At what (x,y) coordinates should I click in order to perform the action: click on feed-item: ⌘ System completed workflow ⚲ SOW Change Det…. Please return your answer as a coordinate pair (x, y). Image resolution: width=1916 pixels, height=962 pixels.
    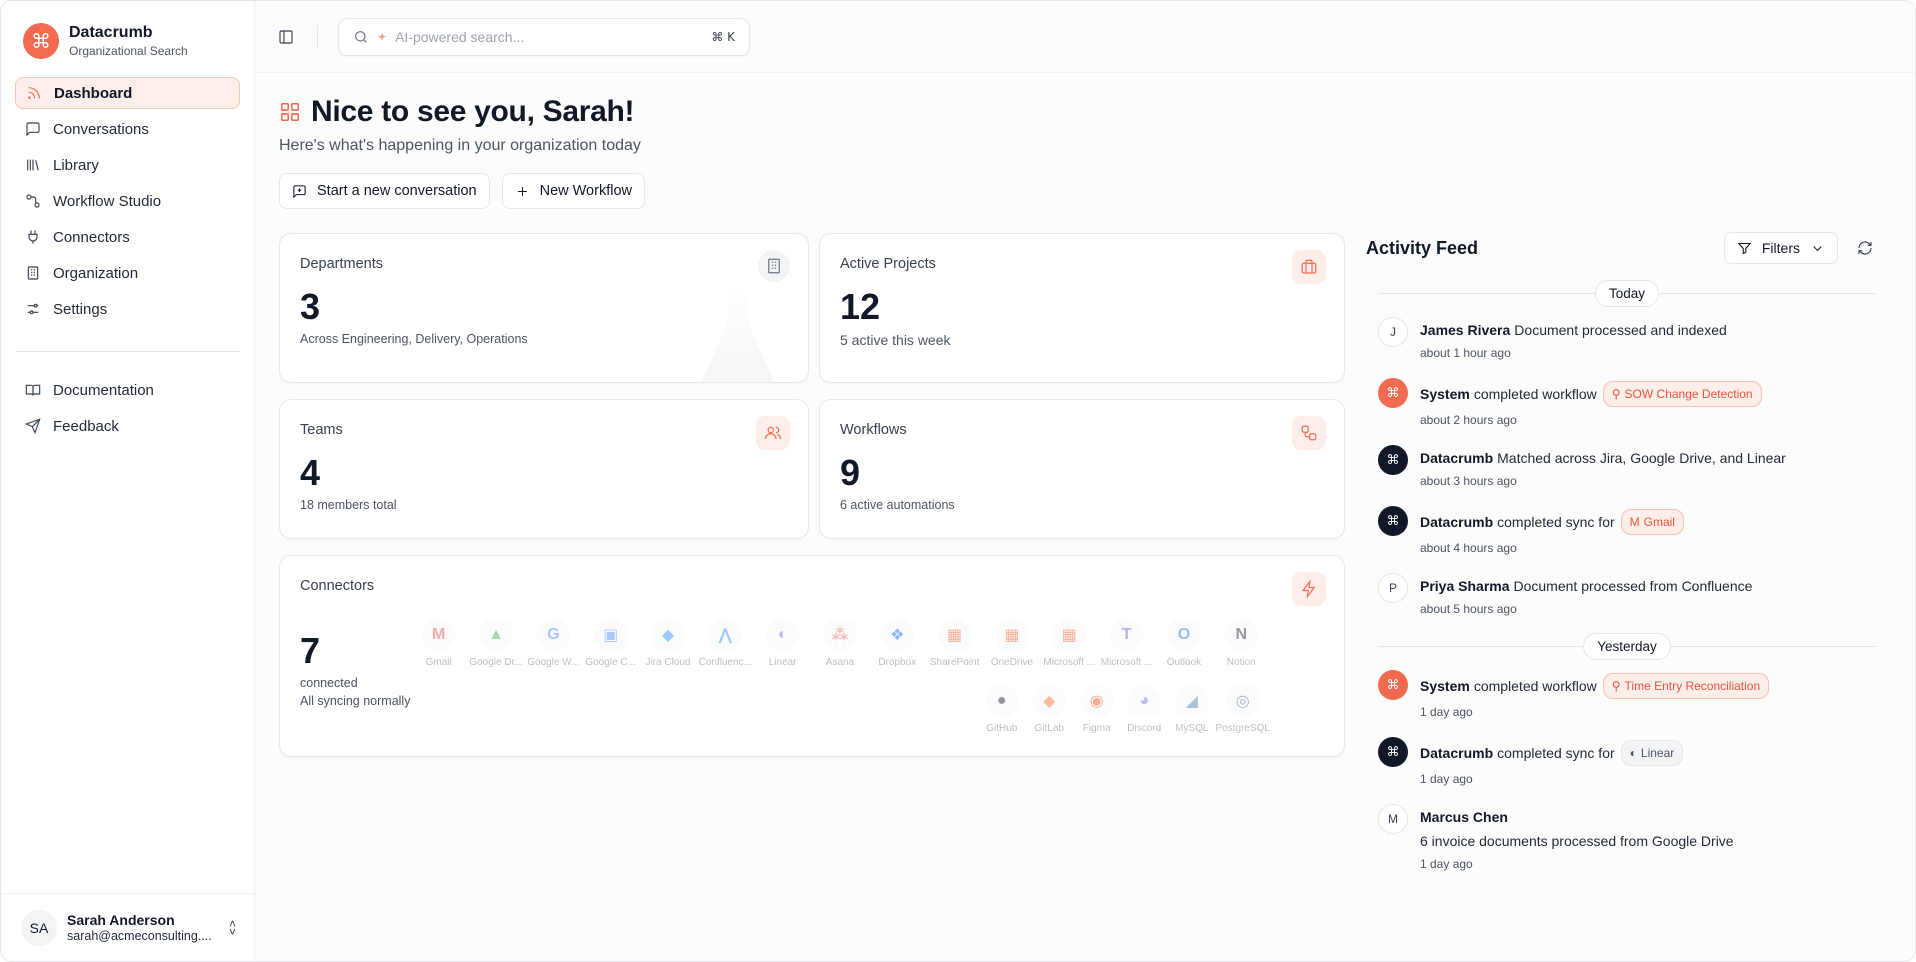
    Looking at the image, I should click on (1621, 401).